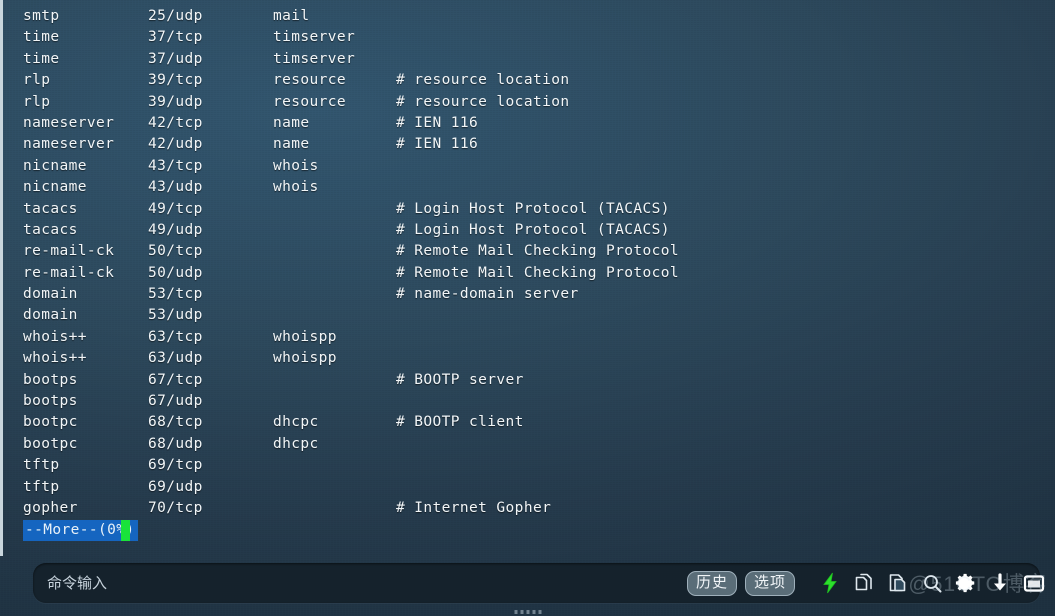 The image size is (1055, 616). I want to click on terminal-line: bootps 67/tcp # BOOTP server, so click(529, 380).